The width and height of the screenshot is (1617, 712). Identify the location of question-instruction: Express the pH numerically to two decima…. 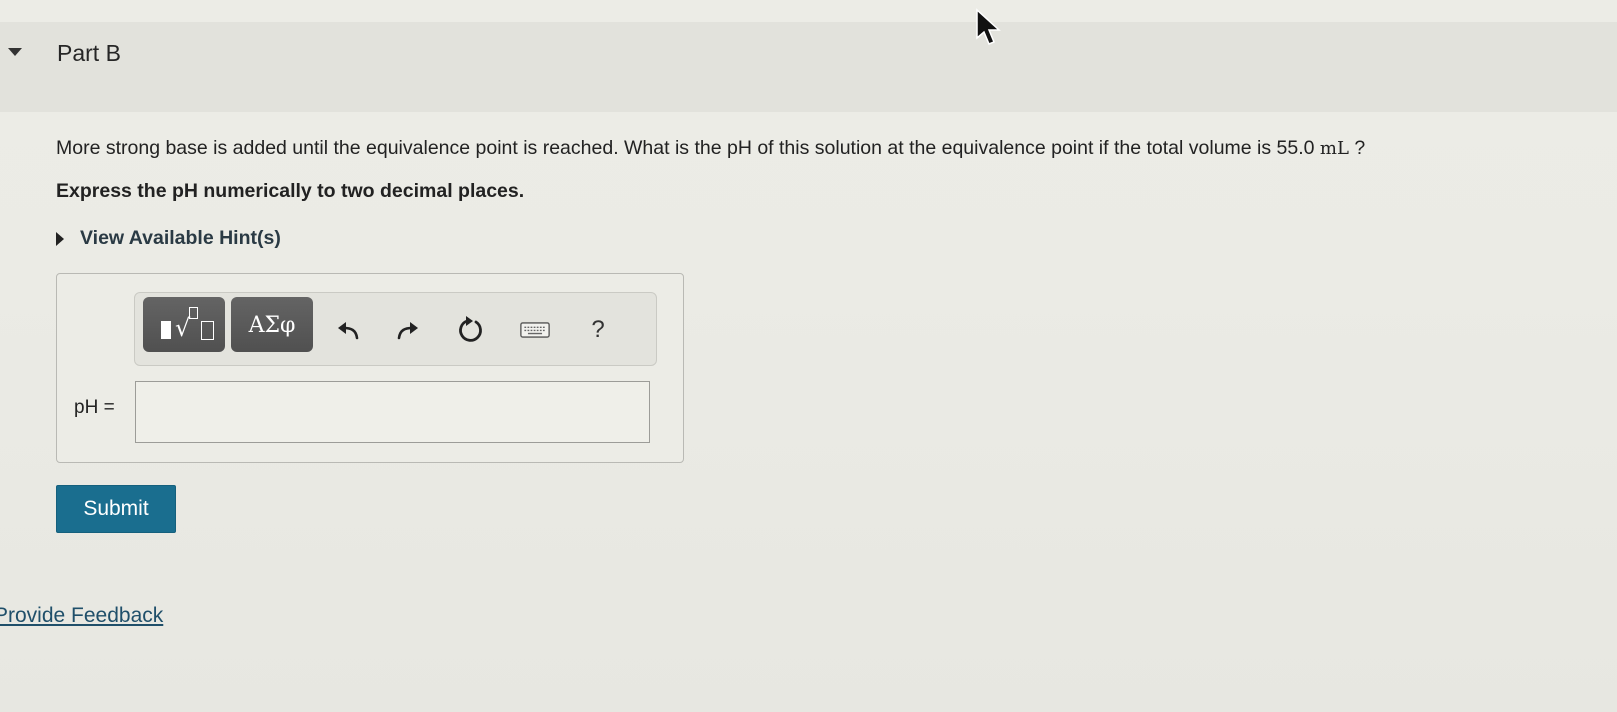
(290, 191).